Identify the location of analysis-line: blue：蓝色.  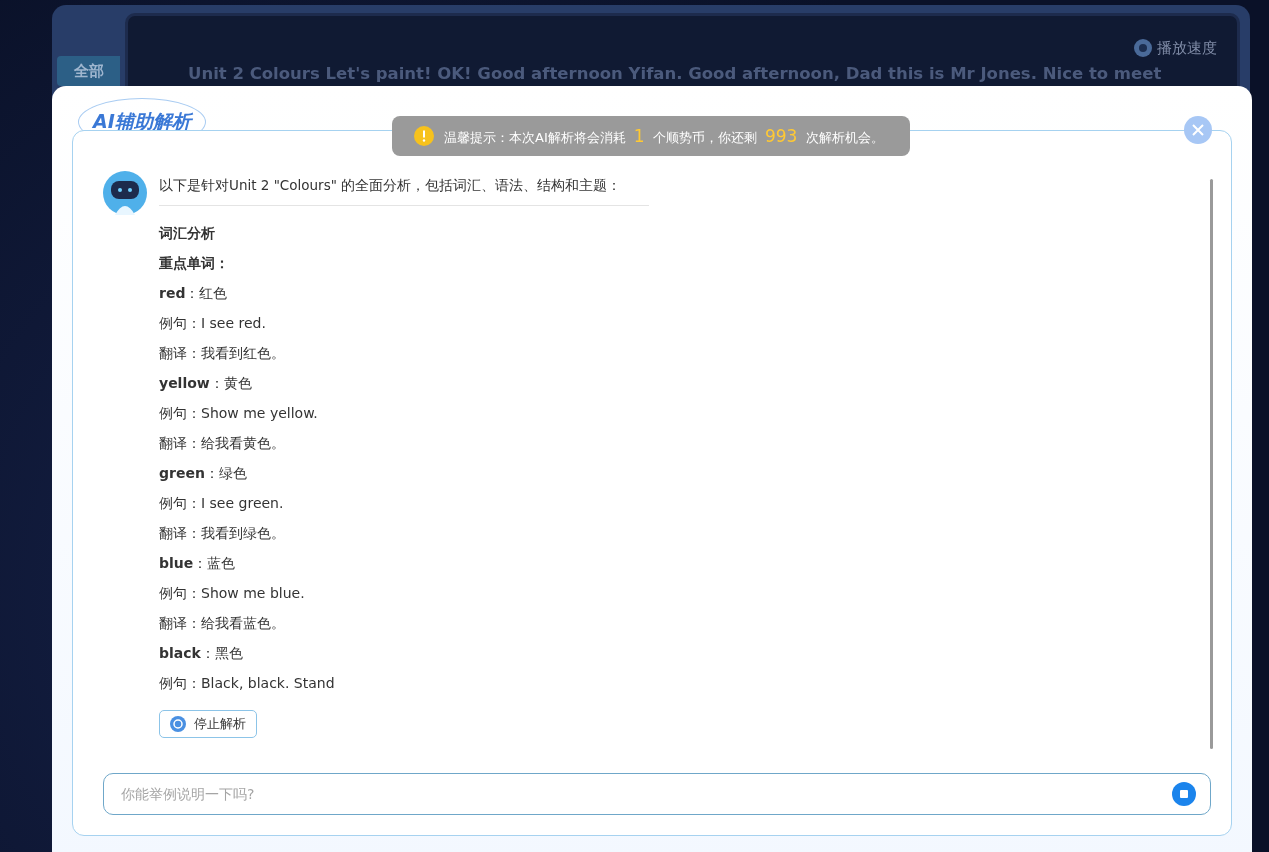
(198, 563).